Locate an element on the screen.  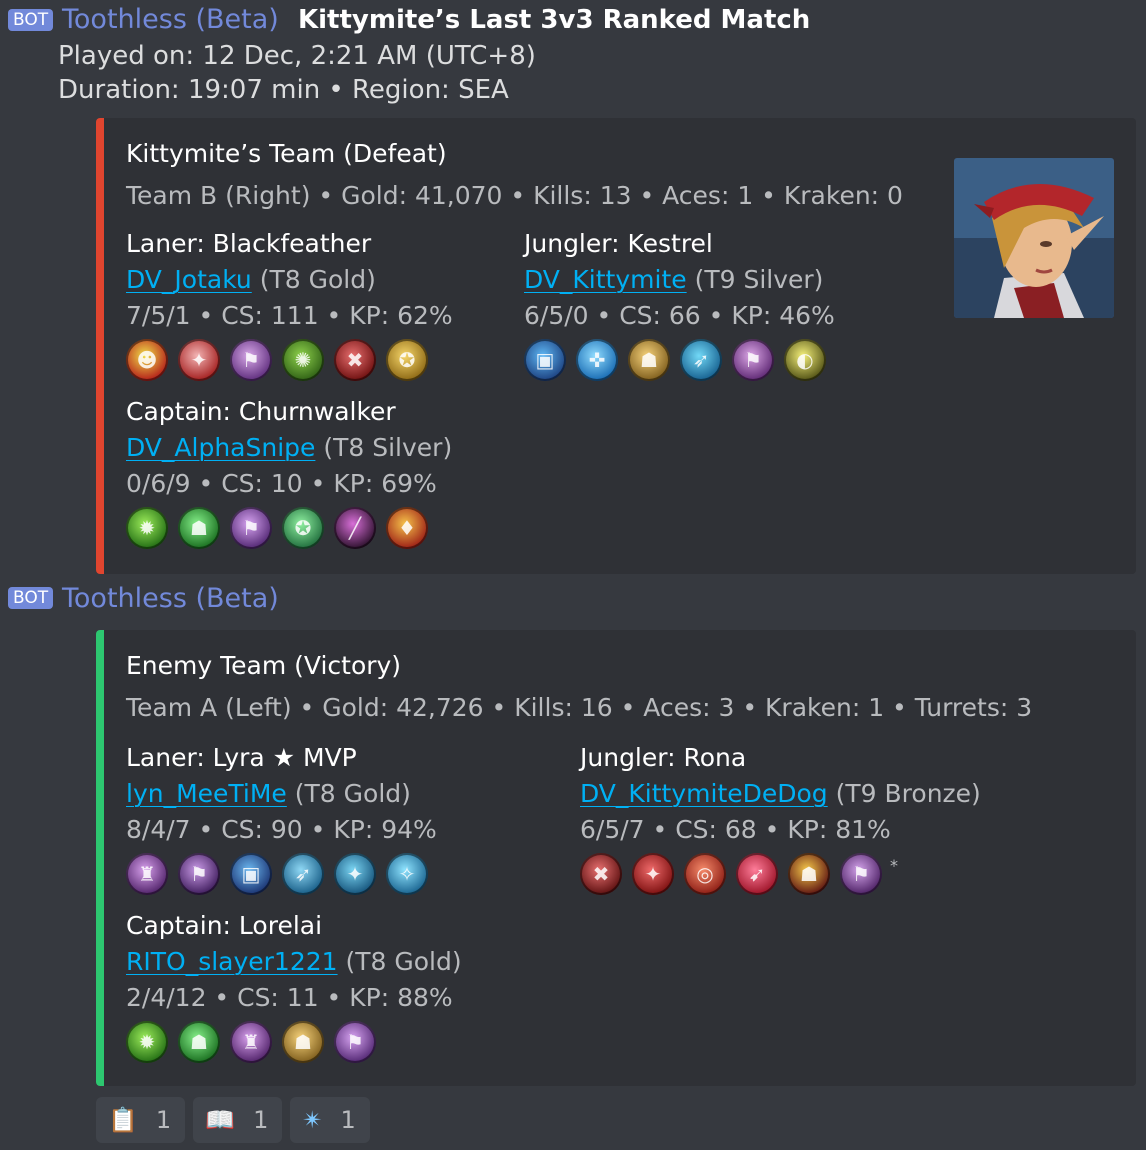
player-link: DV_AlphaSnipe is located at coordinates (220, 447).